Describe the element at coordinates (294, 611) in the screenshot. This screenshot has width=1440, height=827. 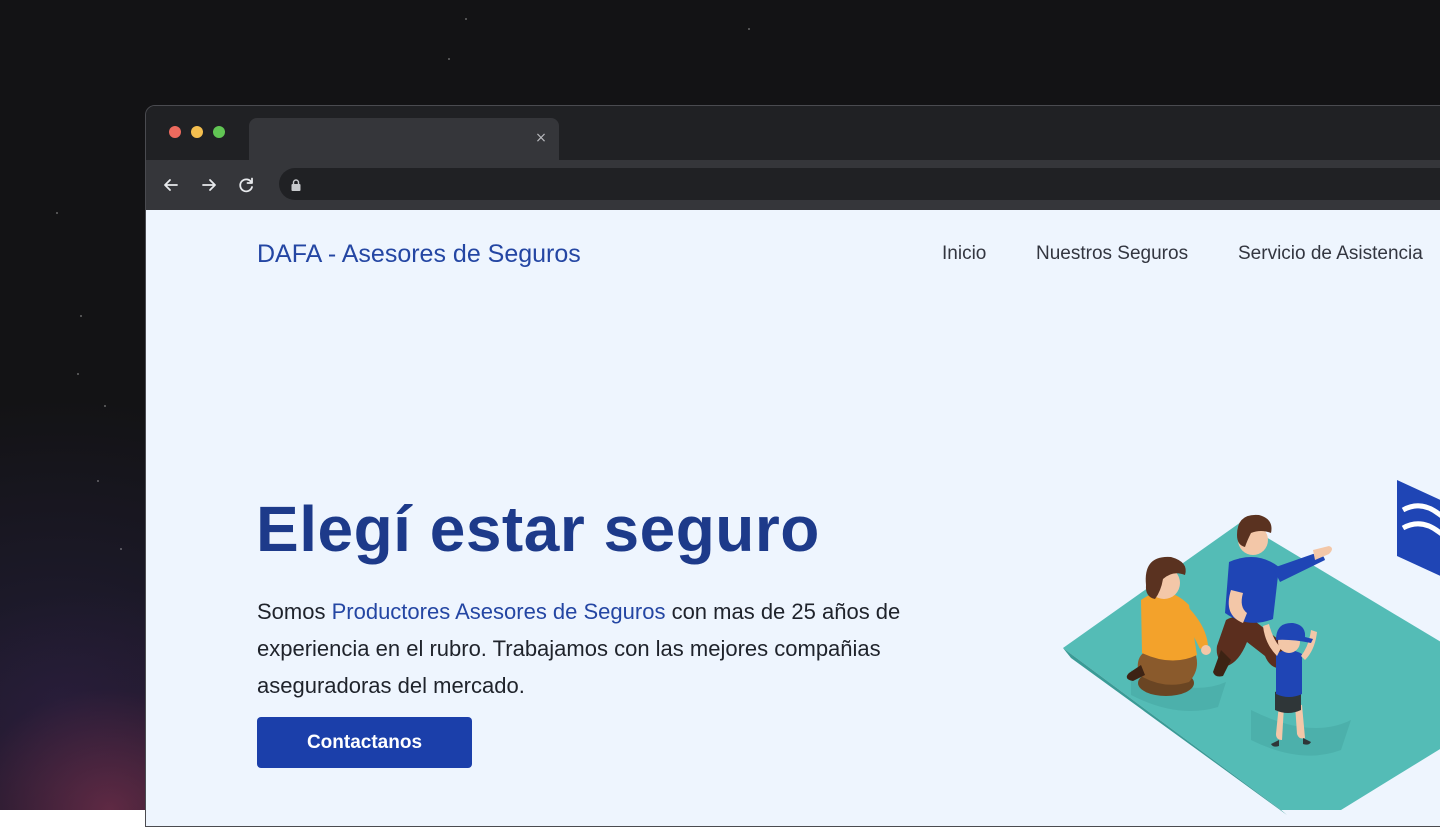
I see `hero-text-start: Somos` at that location.